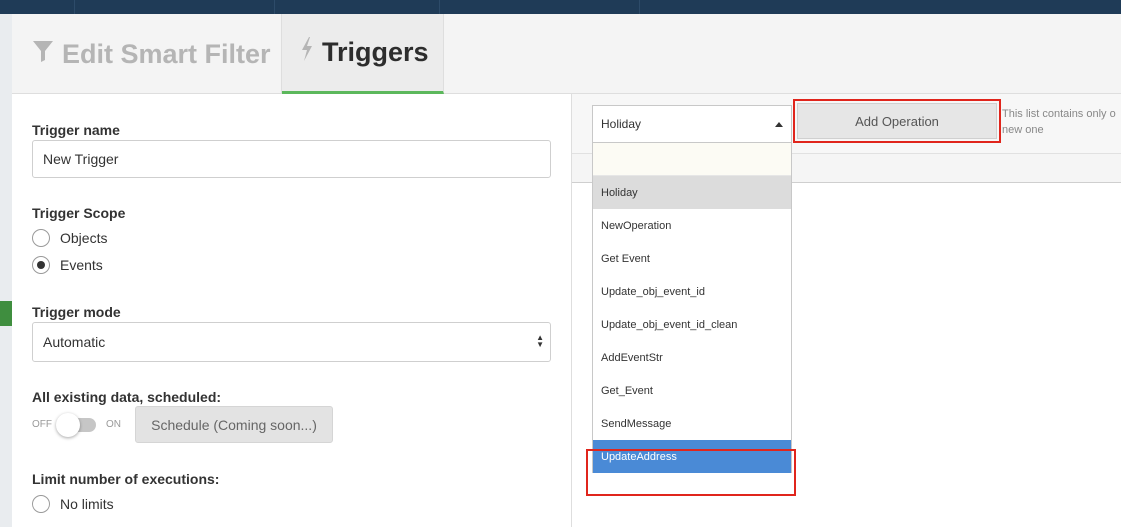 This screenshot has width=1121, height=527. Describe the element at coordinates (692, 225) in the screenshot. I see `dropdown-option: NewOperation` at that location.